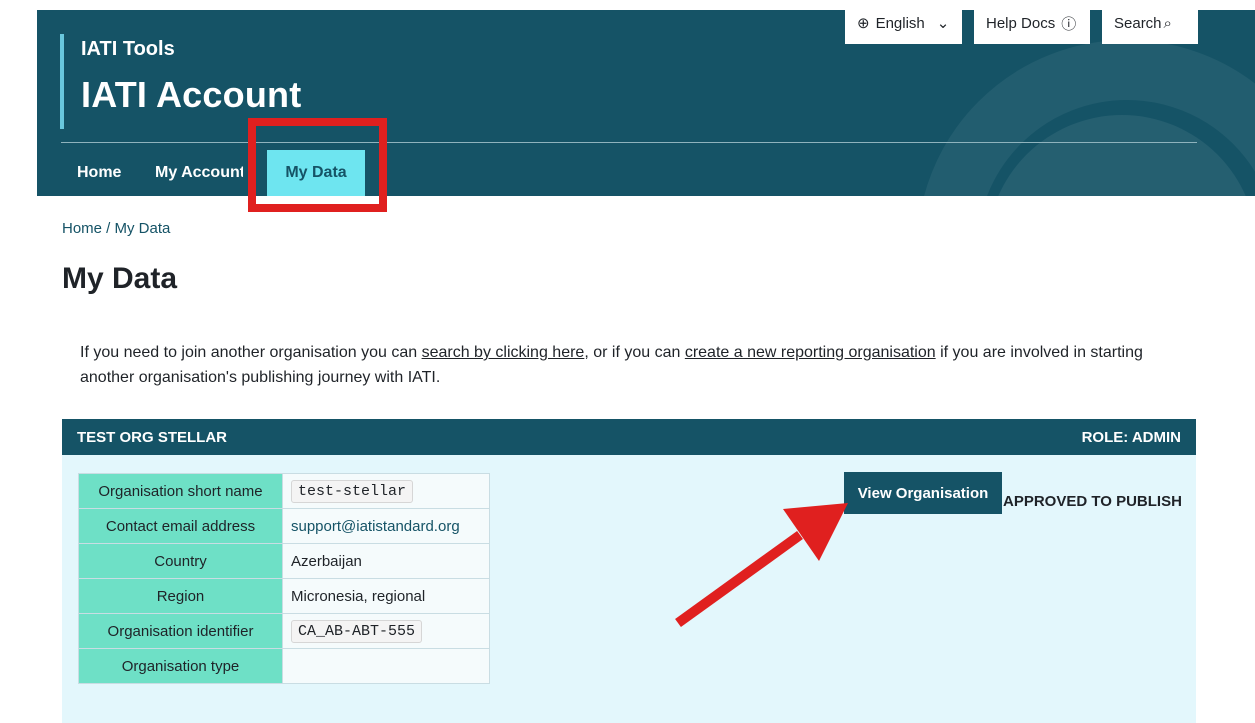 Image resolution: width=1255 pixels, height=723 pixels. What do you see at coordinates (180, 526) in the screenshot?
I see `detail-label: Contact email address` at bounding box center [180, 526].